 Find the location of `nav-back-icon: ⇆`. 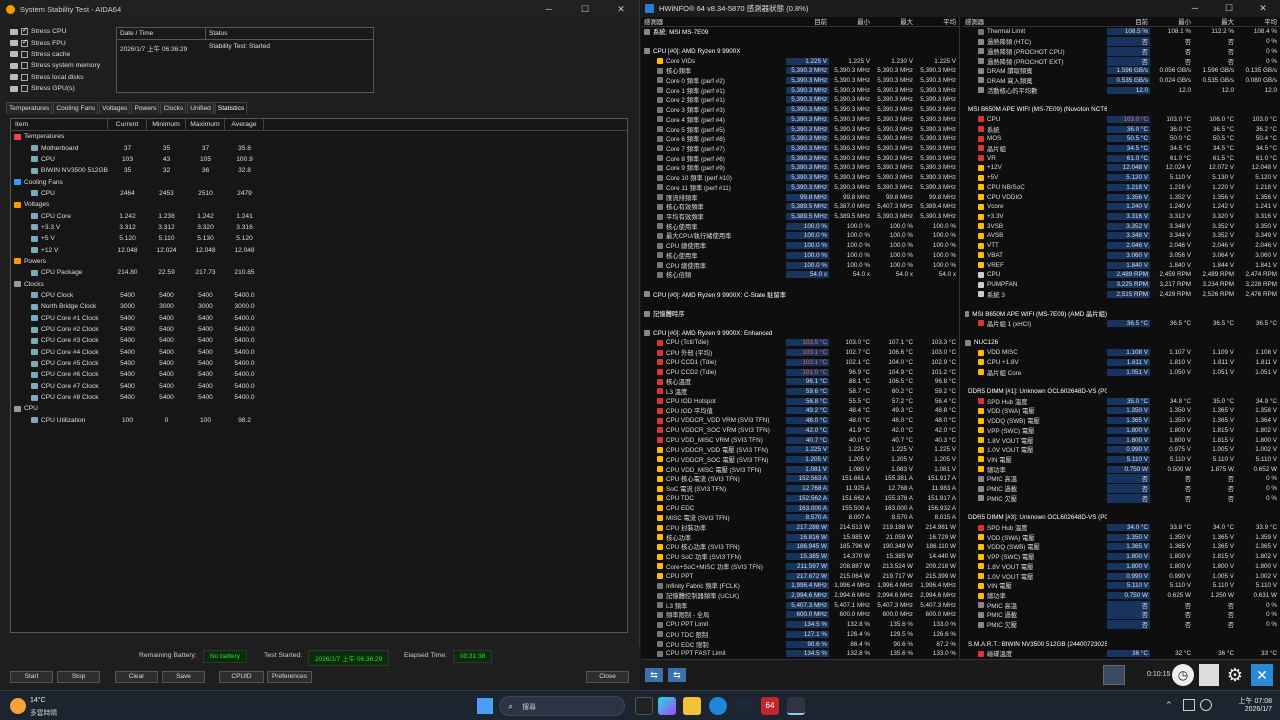

nav-back-icon: ⇆ is located at coordinates (654, 675).